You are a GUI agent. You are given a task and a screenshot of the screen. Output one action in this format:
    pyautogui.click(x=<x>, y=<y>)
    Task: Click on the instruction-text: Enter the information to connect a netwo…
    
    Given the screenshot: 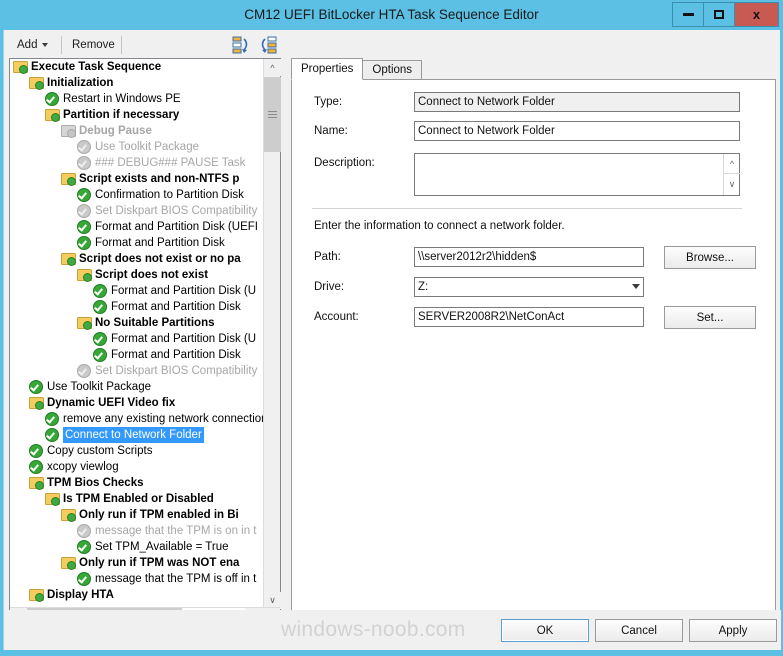 What is the action you would take?
    pyautogui.click(x=439, y=226)
    